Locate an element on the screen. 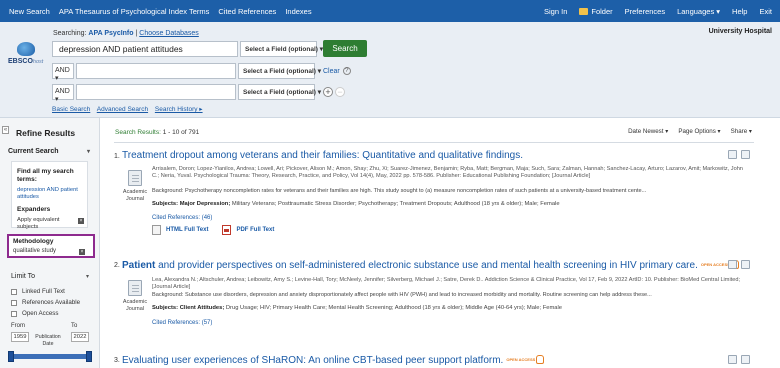  journal-icon is located at coordinates (135, 178).